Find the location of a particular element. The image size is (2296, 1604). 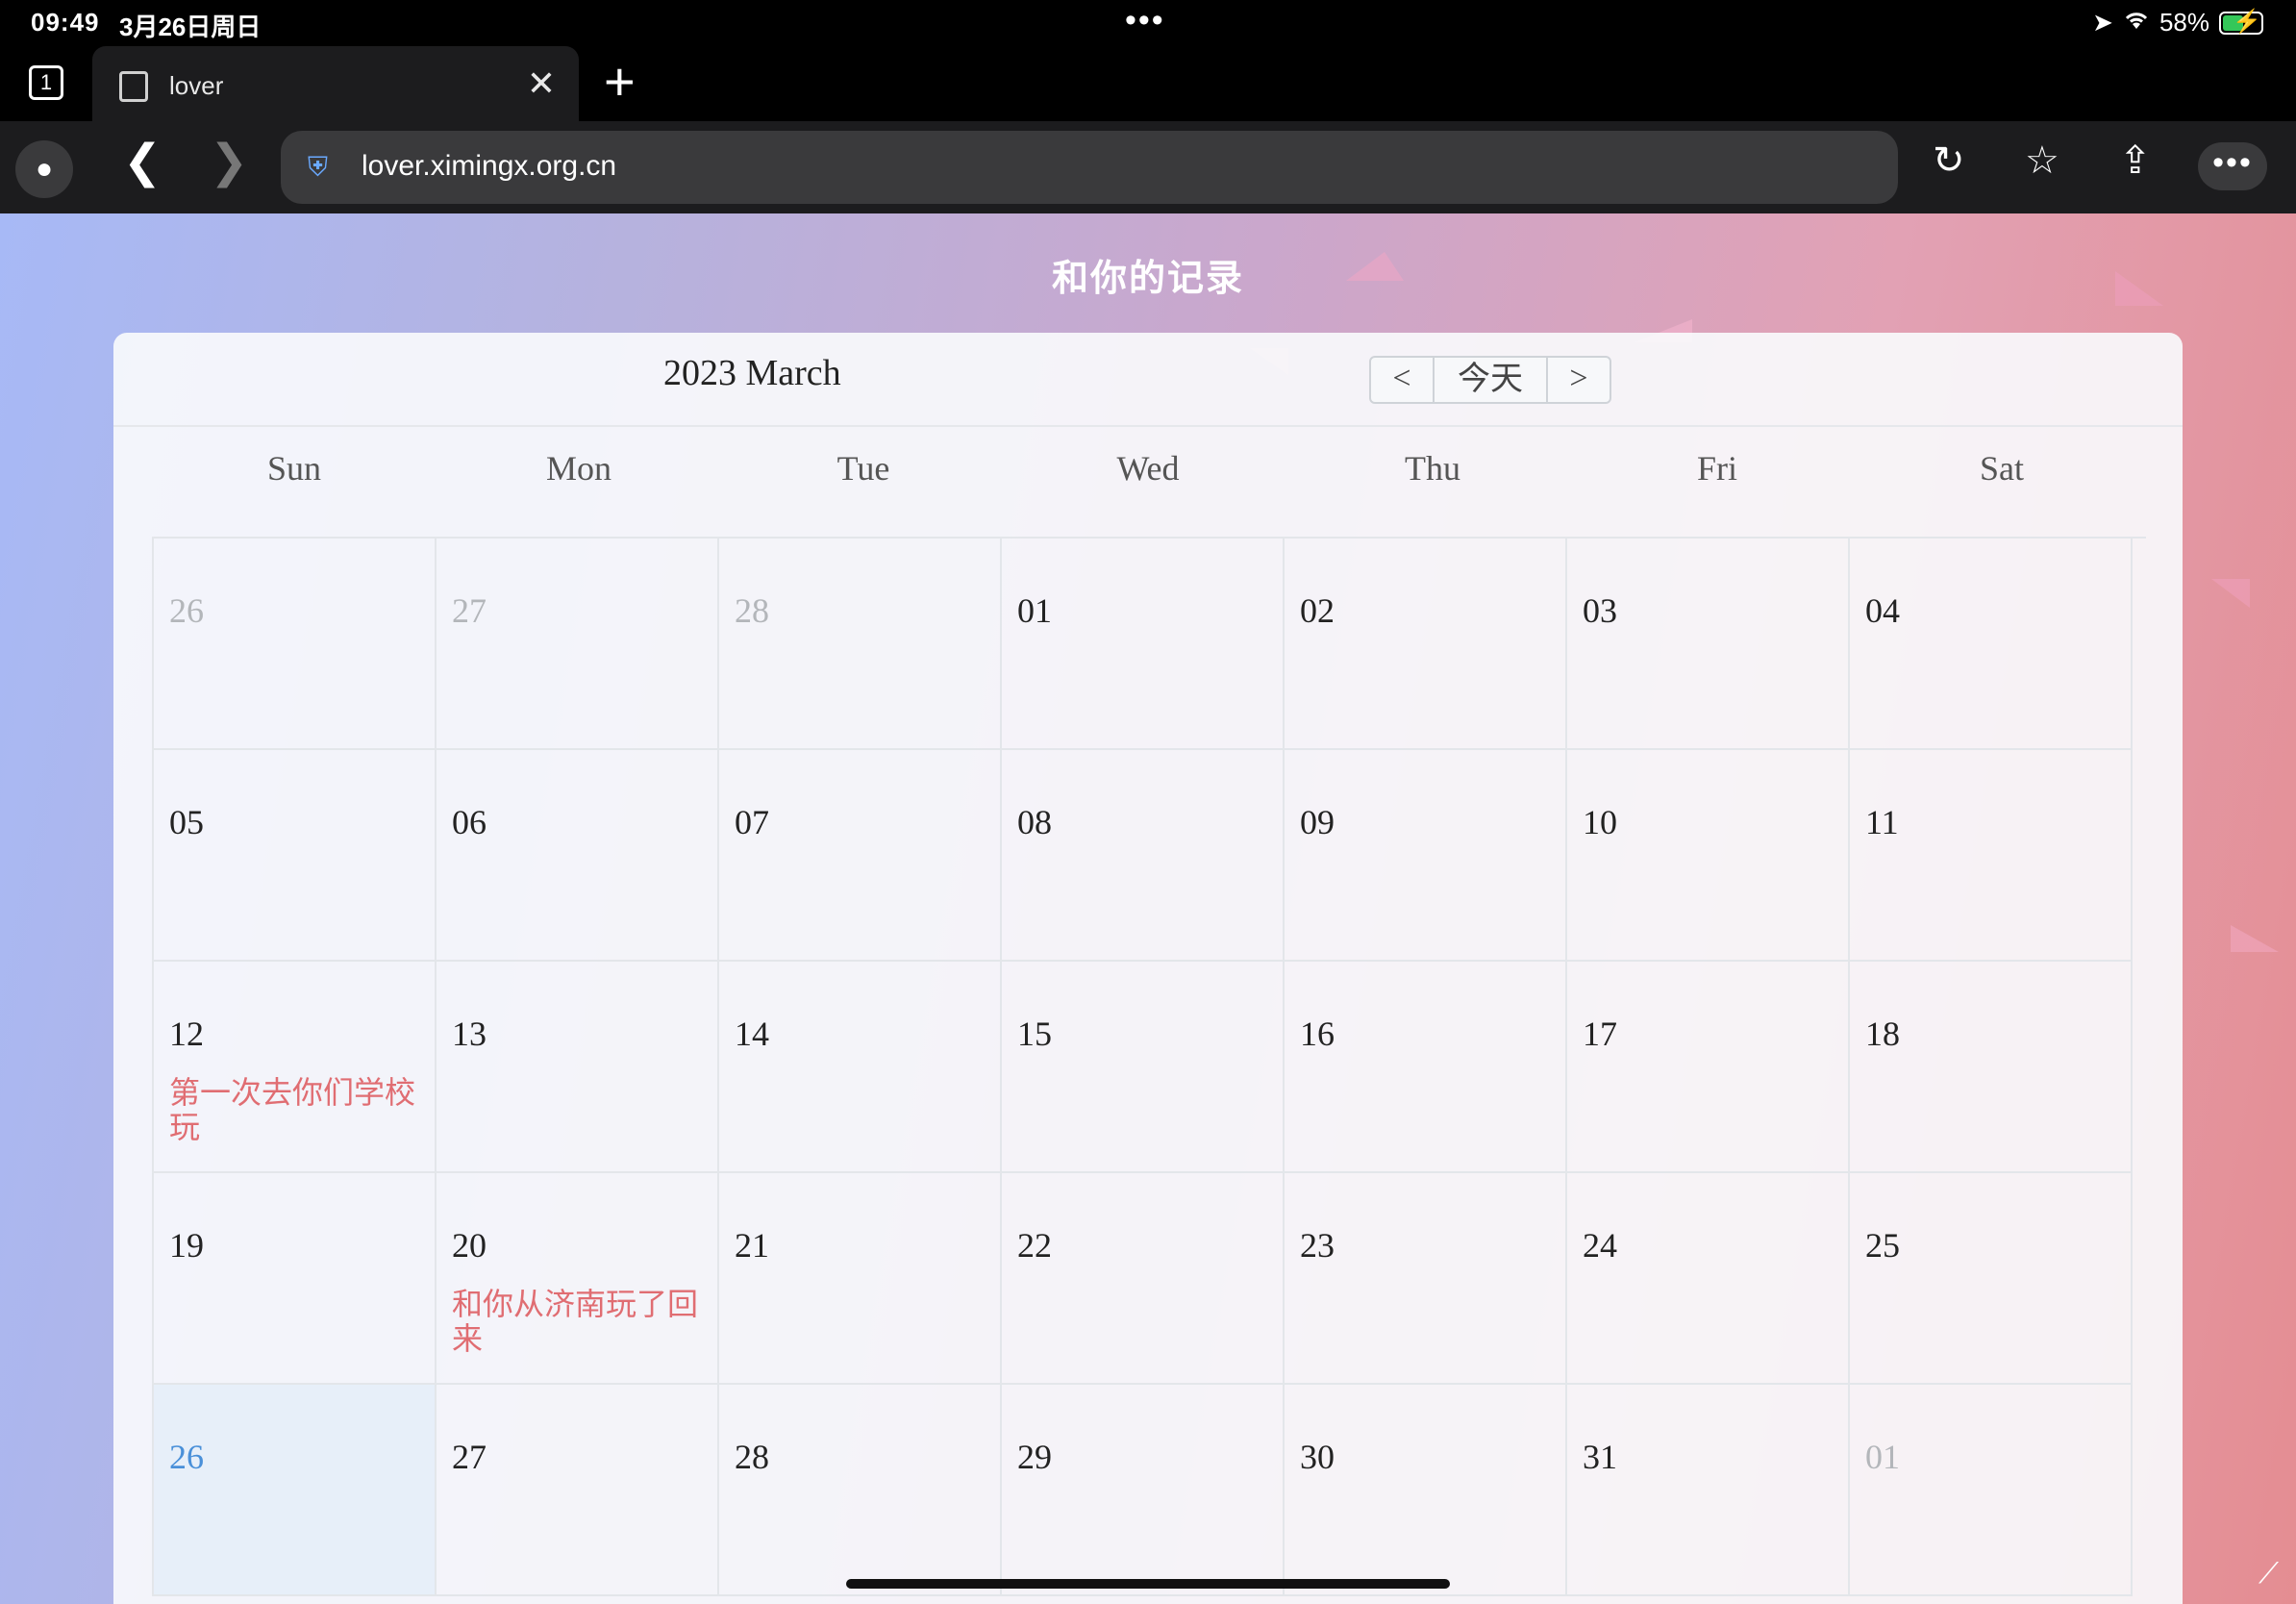

day-number: 12 is located at coordinates (186, 1034).